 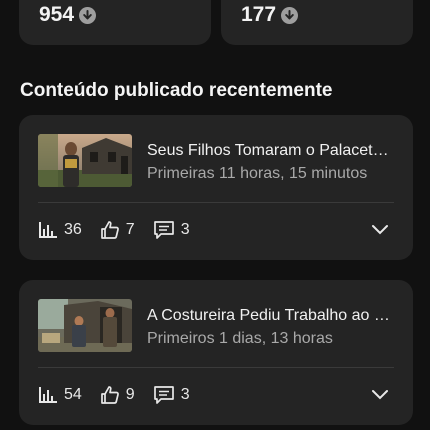 What do you see at coordinates (60, 395) in the screenshot?
I see `views-metric: 54` at bounding box center [60, 395].